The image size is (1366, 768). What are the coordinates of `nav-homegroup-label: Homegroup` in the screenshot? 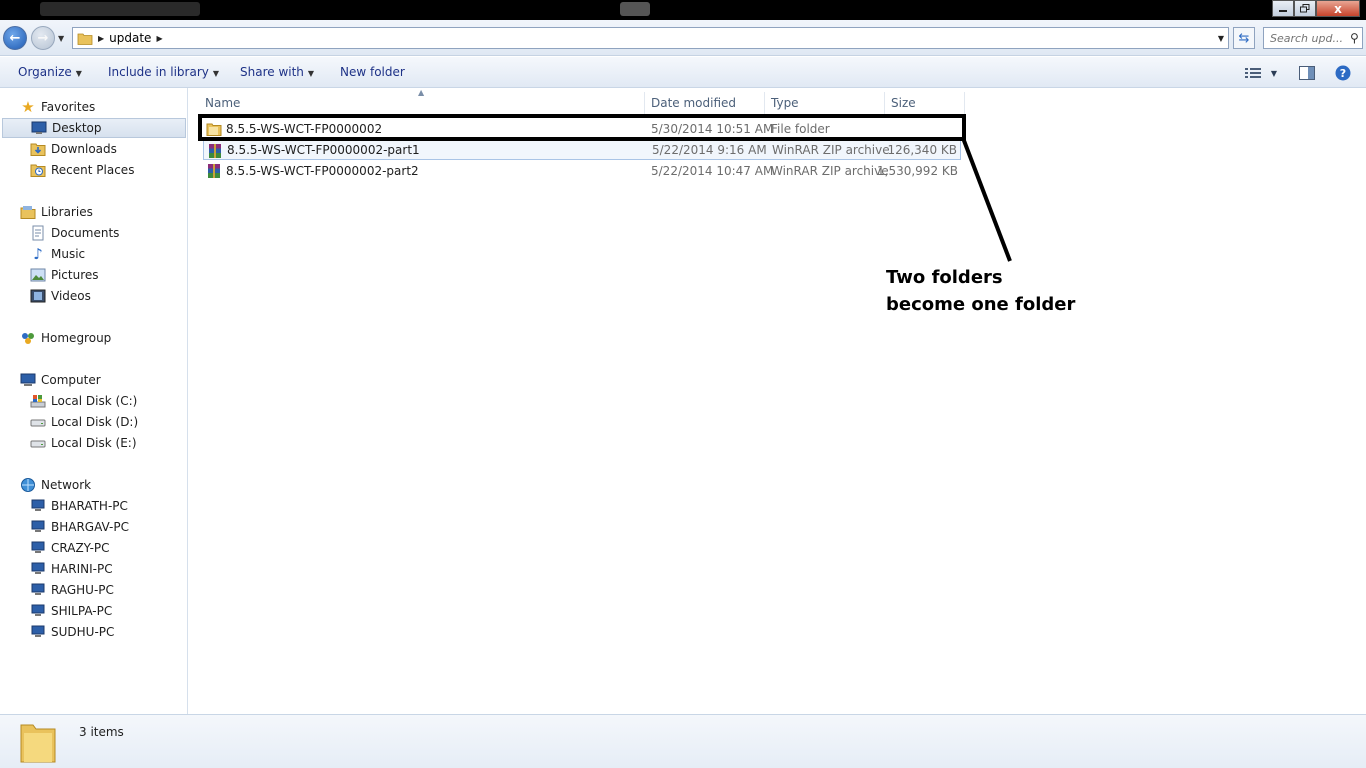 It's located at (76, 338).